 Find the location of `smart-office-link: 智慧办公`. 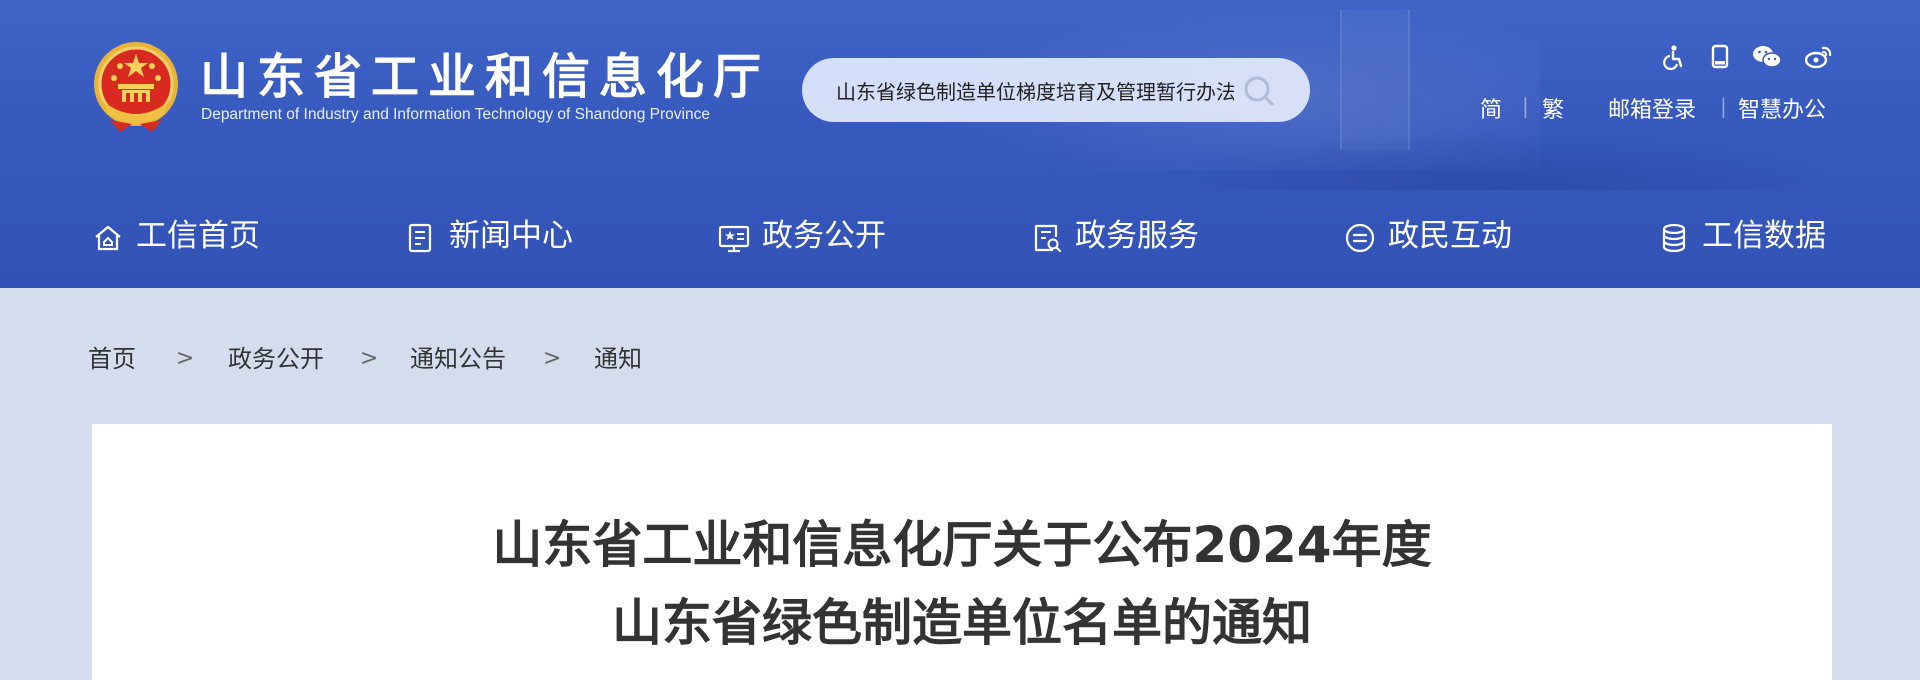

smart-office-link: 智慧办公 is located at coordinates (1782, 108).